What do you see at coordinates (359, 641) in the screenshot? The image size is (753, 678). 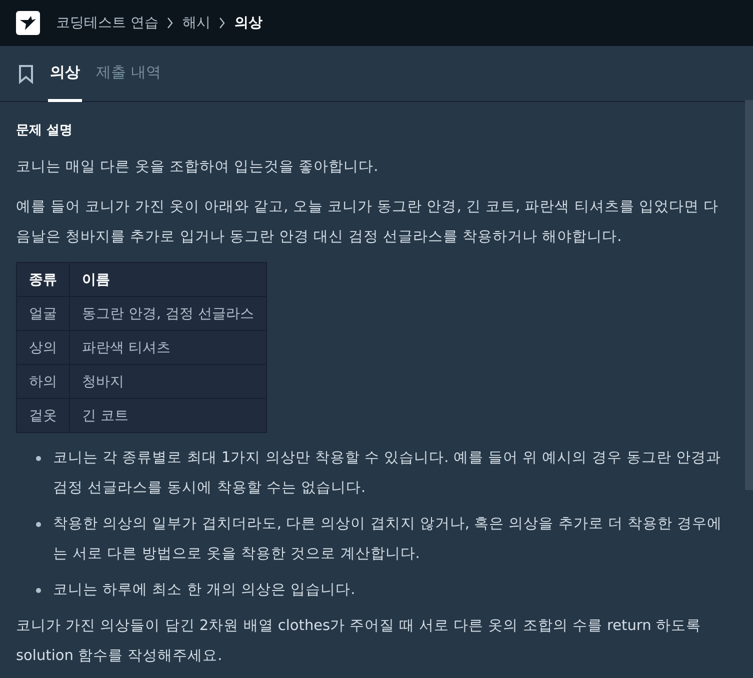 I see `paragraph: 코니가 가진 의상들이 담긴 2차원 배열 clothes가 주어질 때 서로 다른 옷의 조합의 수를 return 하도록 solution 함수를 작성해주세요.` at bounding box center [359, 641].